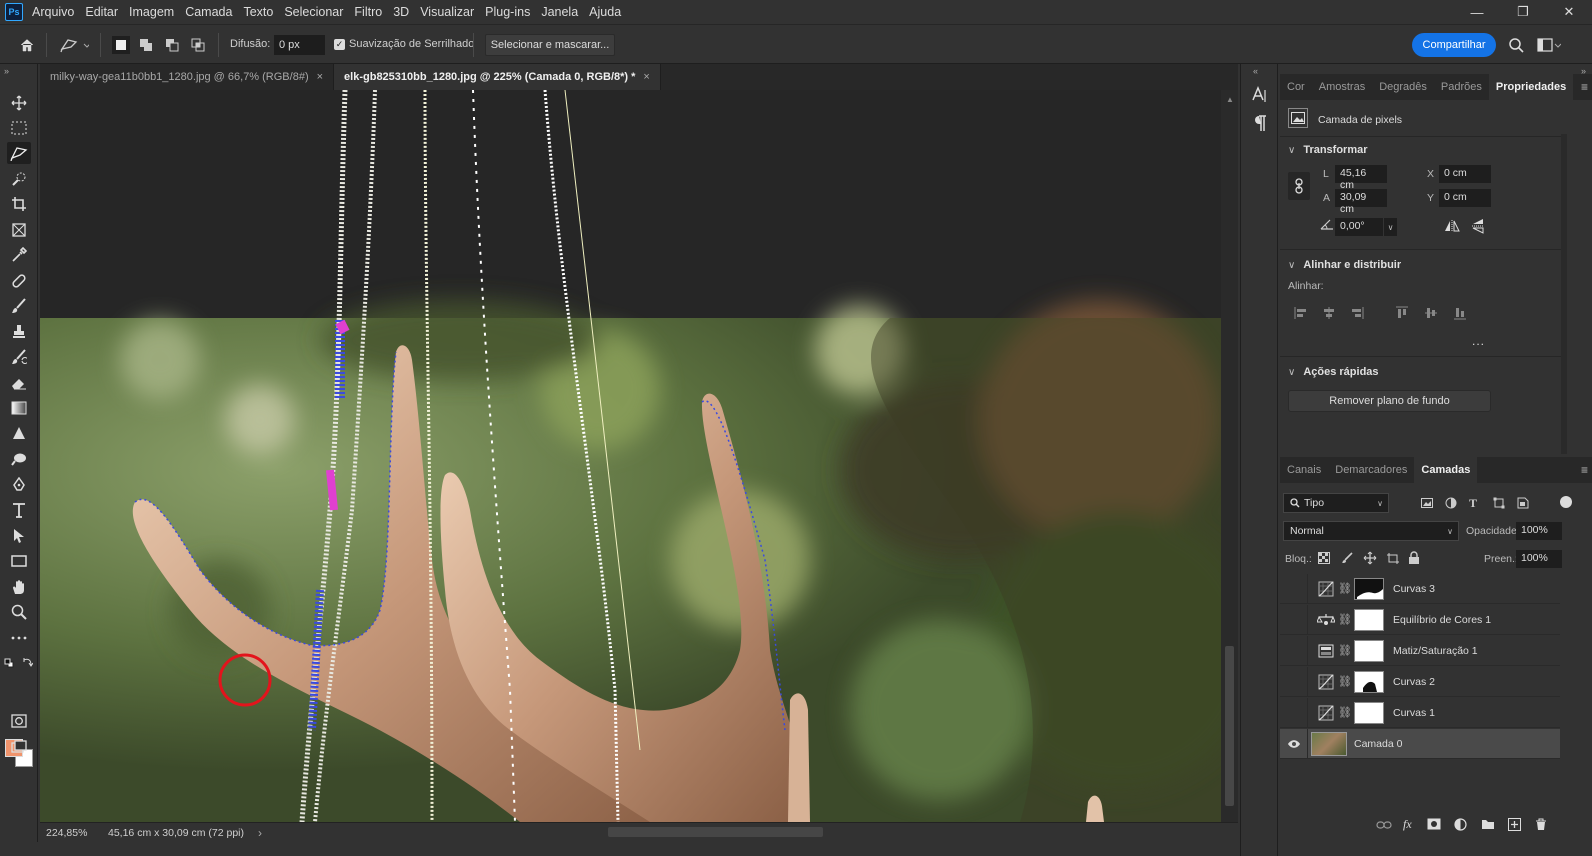 Image resolution: width=1592 pixels, height=856 pixels. Describe the element at coordinates (1336, 503) in the screenshot. I see `layer-filter-select: Tipo ∨` at that location.